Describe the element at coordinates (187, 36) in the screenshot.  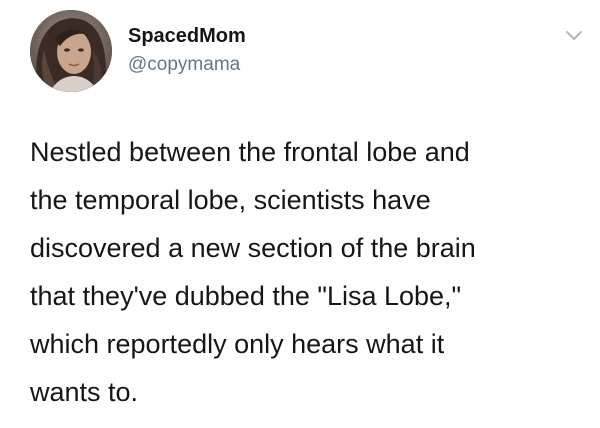
I see `display-name: SpacedMom` at that location.